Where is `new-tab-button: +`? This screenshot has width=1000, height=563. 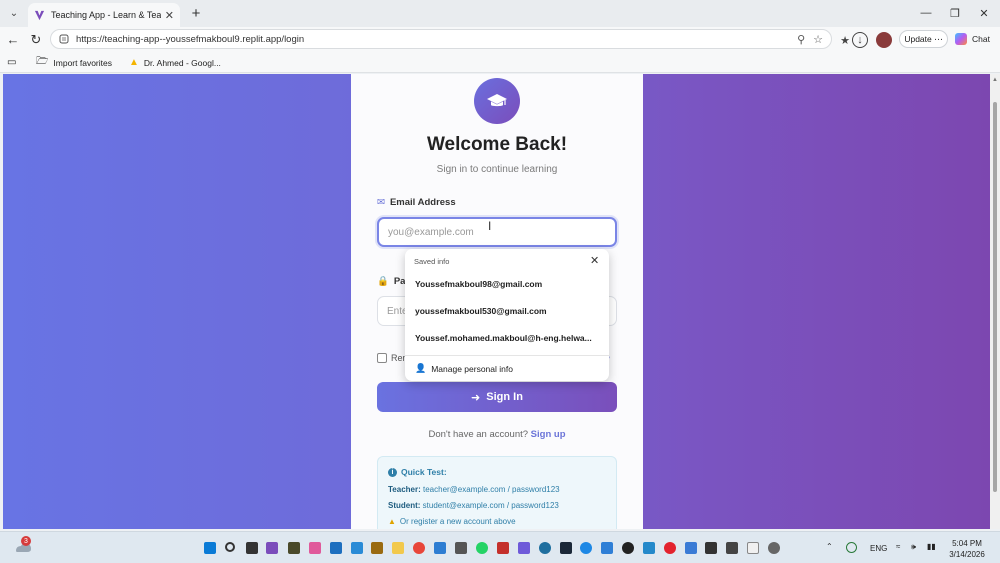
new-tab-button: + is located at coordinates (196, 13).